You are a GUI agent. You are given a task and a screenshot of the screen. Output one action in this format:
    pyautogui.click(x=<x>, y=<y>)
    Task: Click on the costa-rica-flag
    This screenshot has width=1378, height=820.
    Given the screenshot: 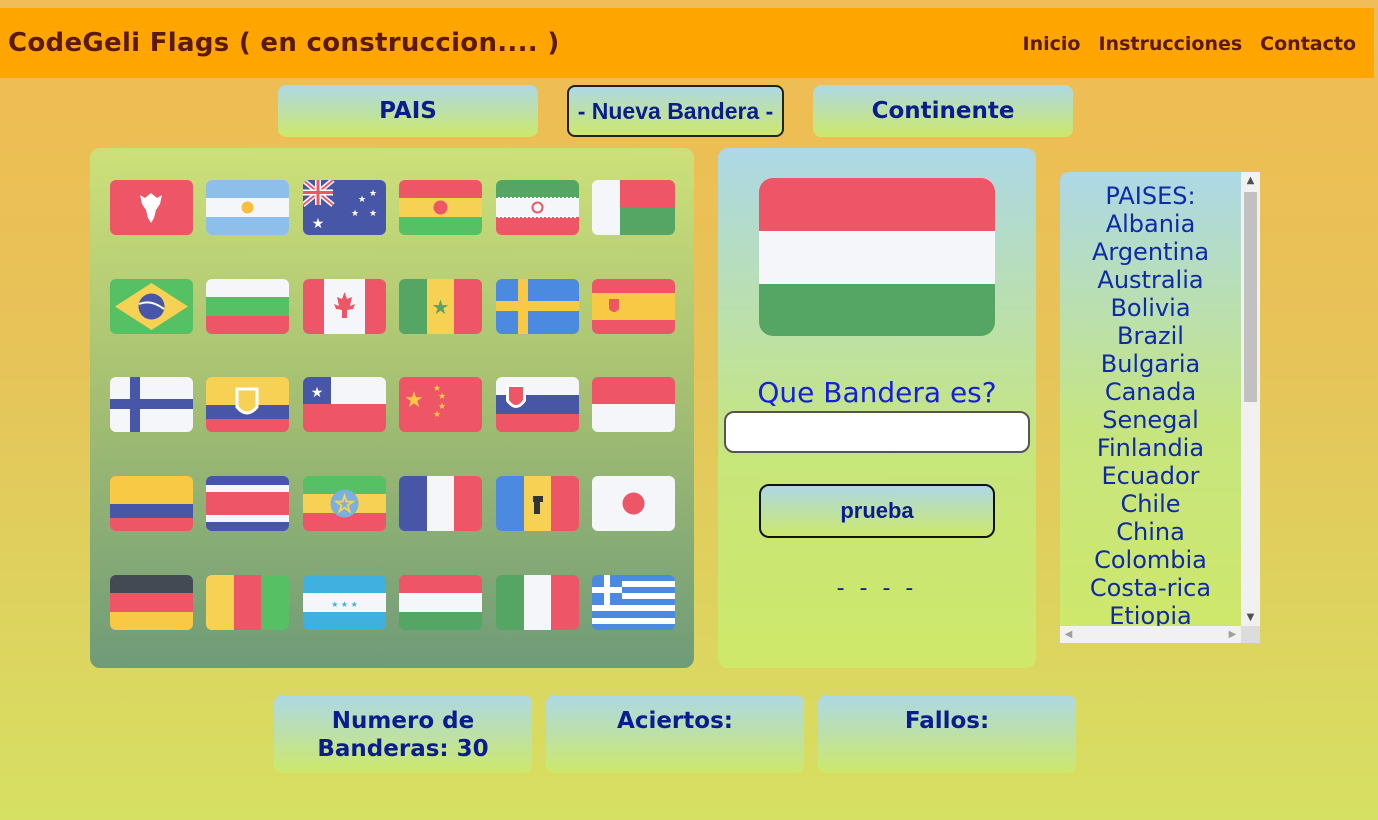 What is the action you would take?
    pyautogui.click(x=247, y=503)
    